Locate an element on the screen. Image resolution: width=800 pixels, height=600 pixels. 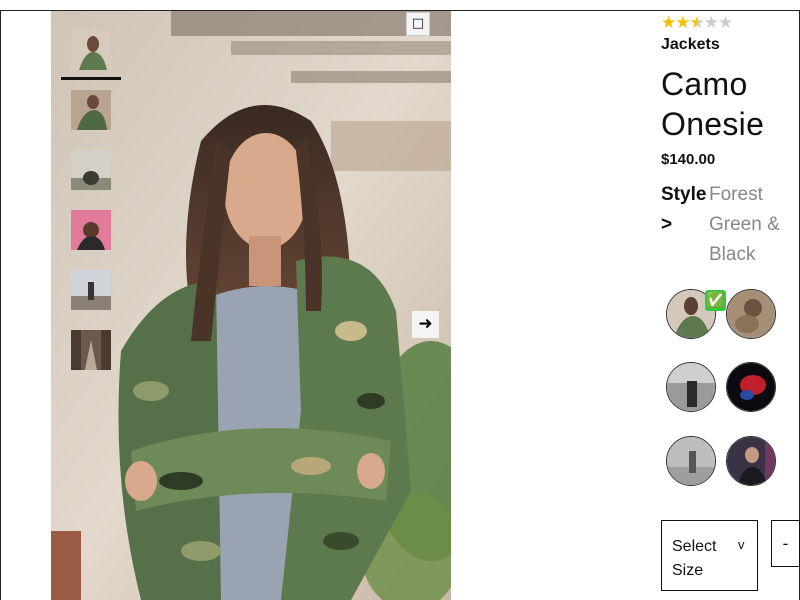
product-category: Jackets is located at coordinates (690, 45).